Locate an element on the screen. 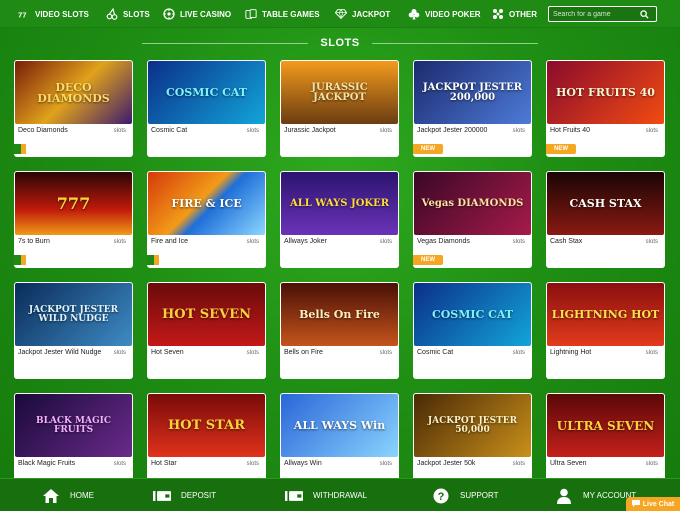 The width and height of the screenshot is (680, 511). game-thumbnail: JURASSIC JACKPOT is located at coordinates (339, 92).